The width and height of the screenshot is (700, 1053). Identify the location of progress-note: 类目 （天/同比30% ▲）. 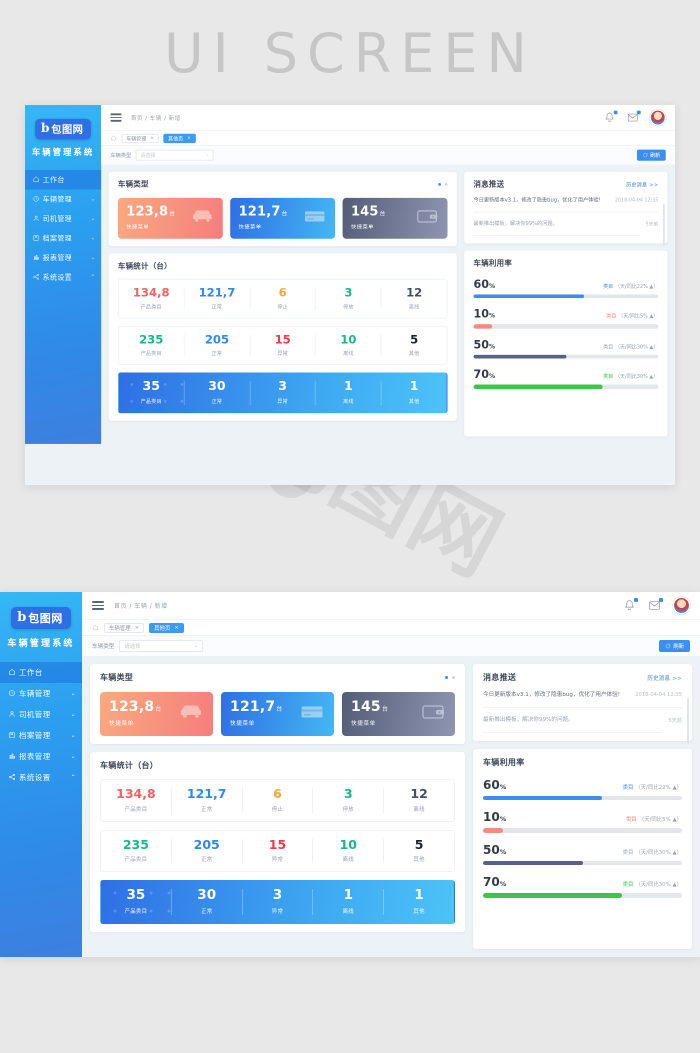
(630, 346).